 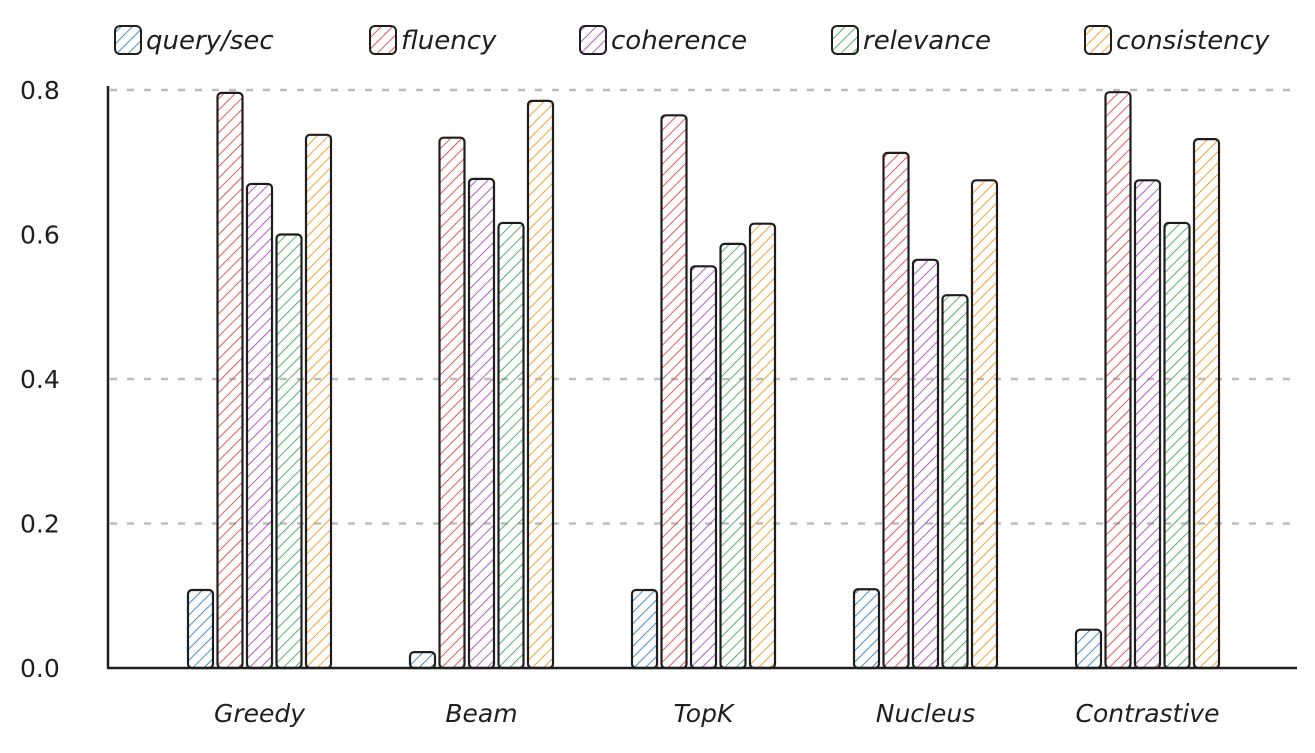 I want to click on bar-greedy-fluency, so click(x=230, y=380).